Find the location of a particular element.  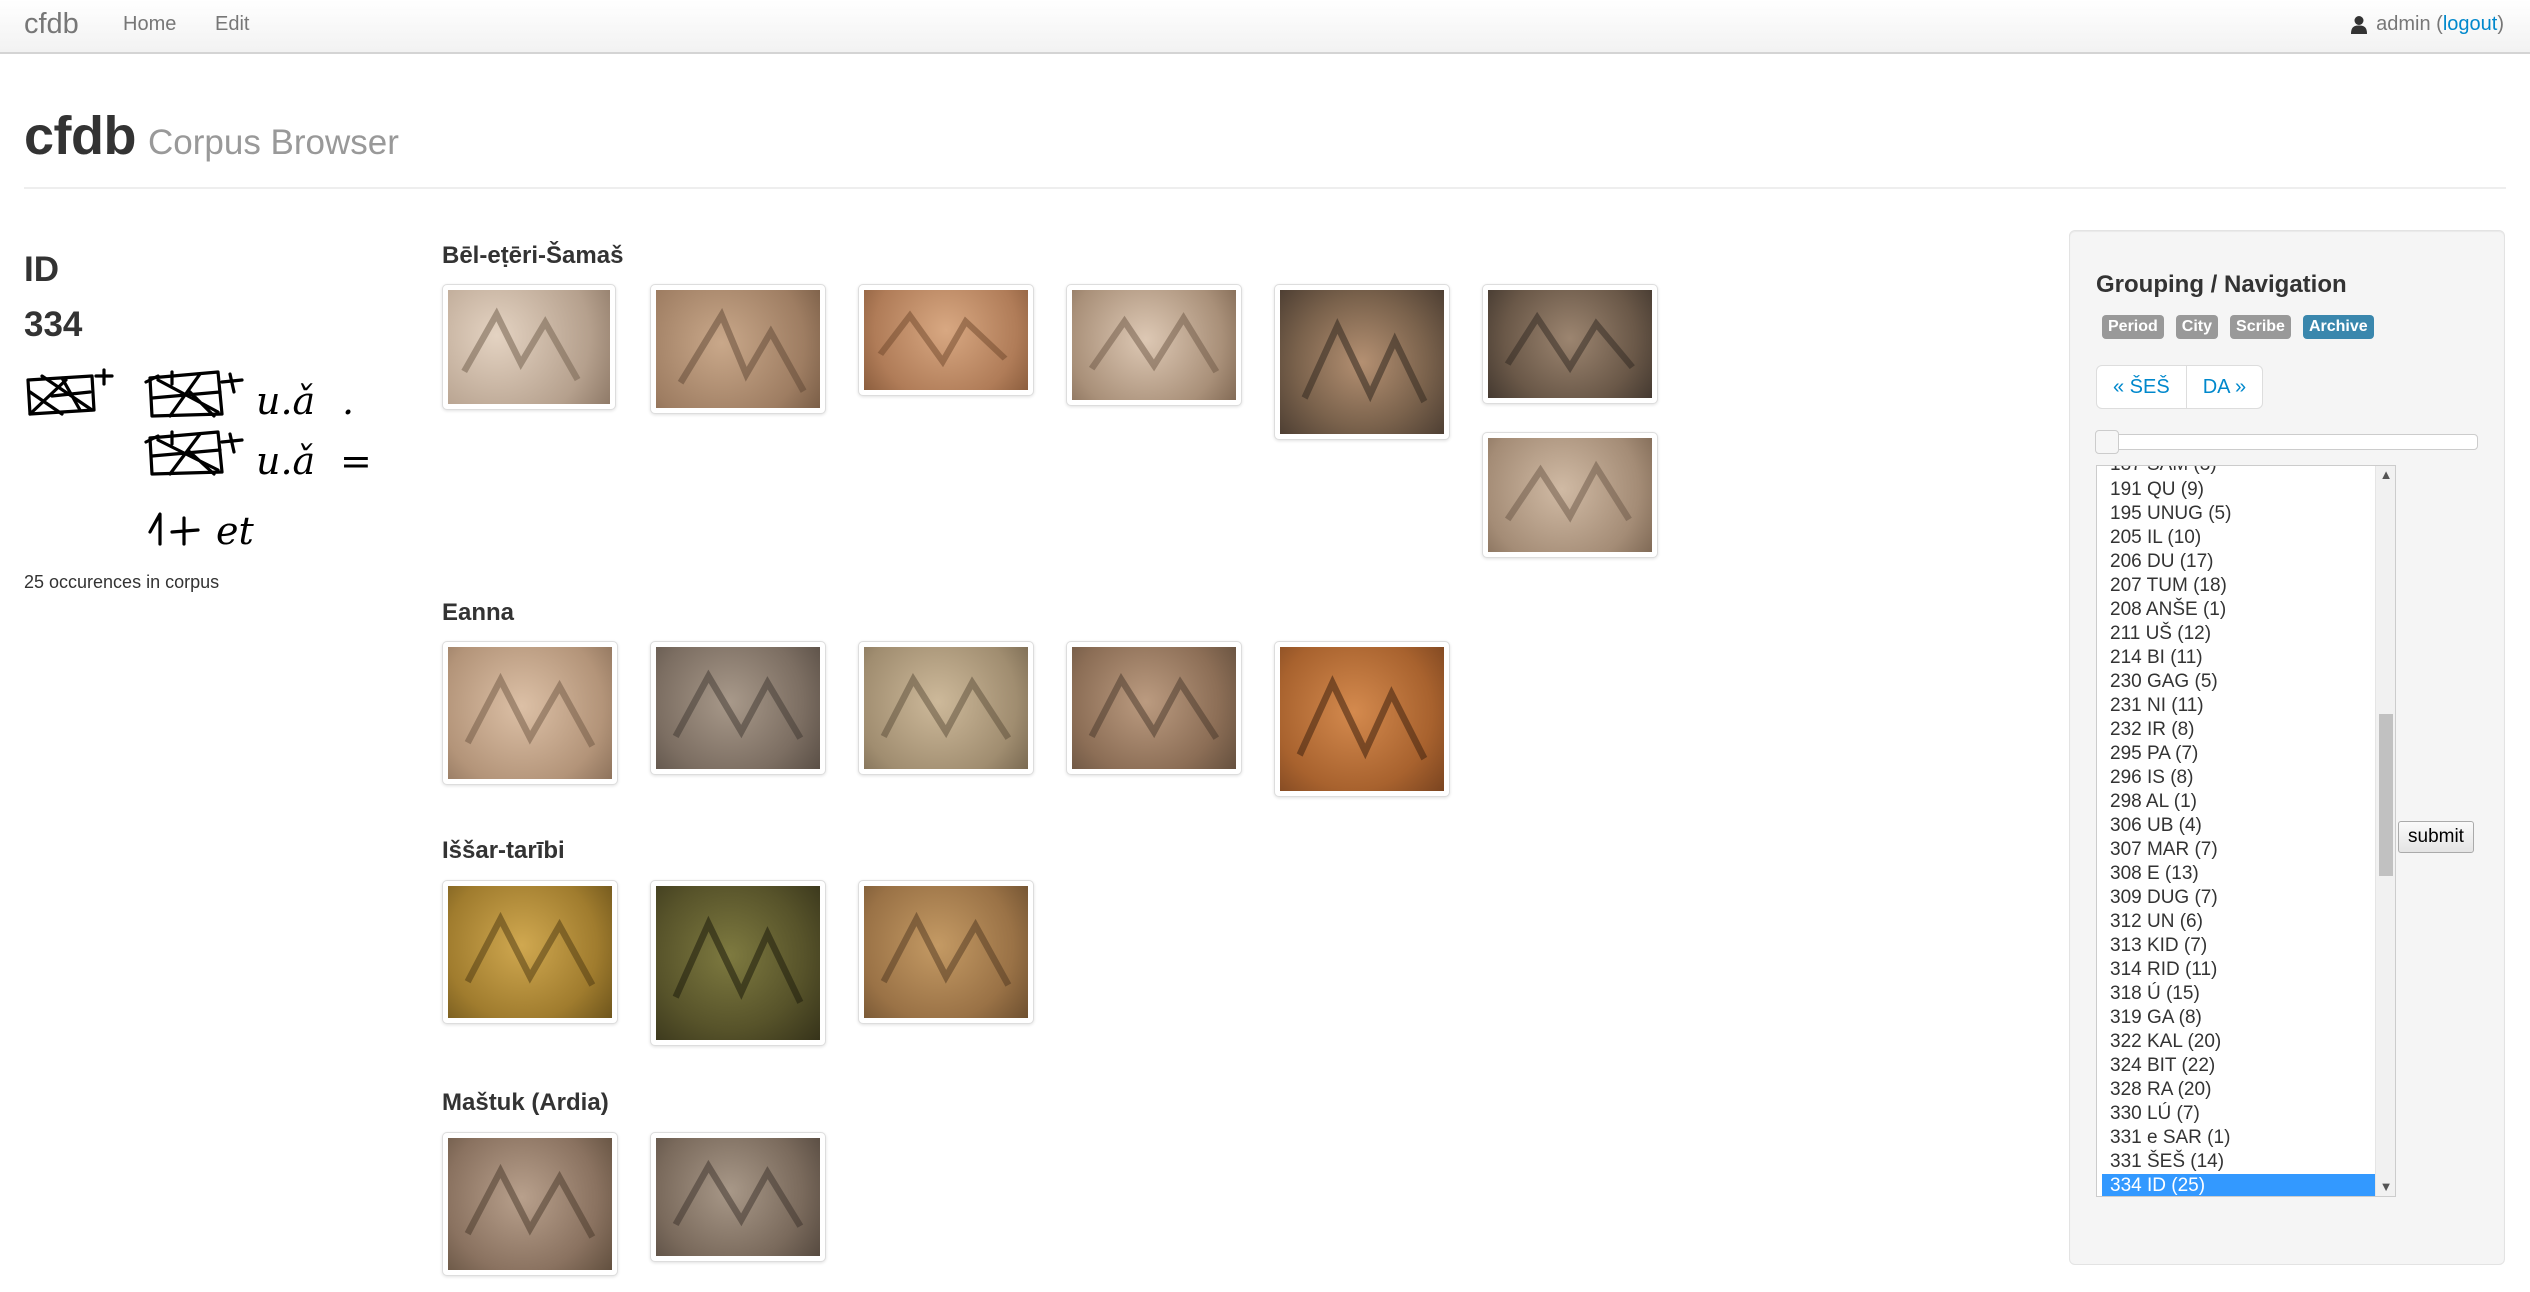

sign-number: 334 is located at coordinates (53, 324).